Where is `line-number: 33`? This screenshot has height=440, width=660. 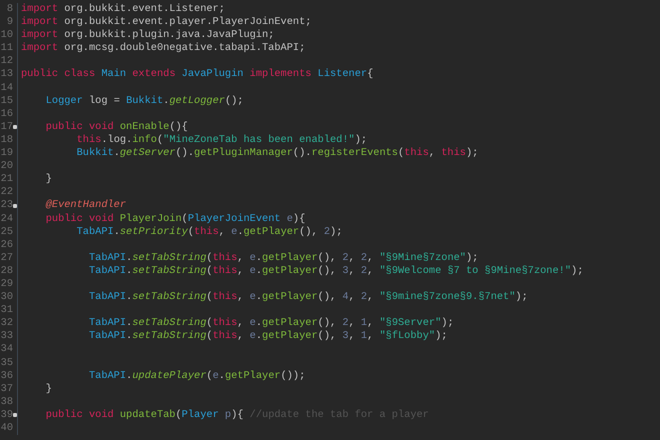 line-number: 33 is located at coordinates (6, 337).